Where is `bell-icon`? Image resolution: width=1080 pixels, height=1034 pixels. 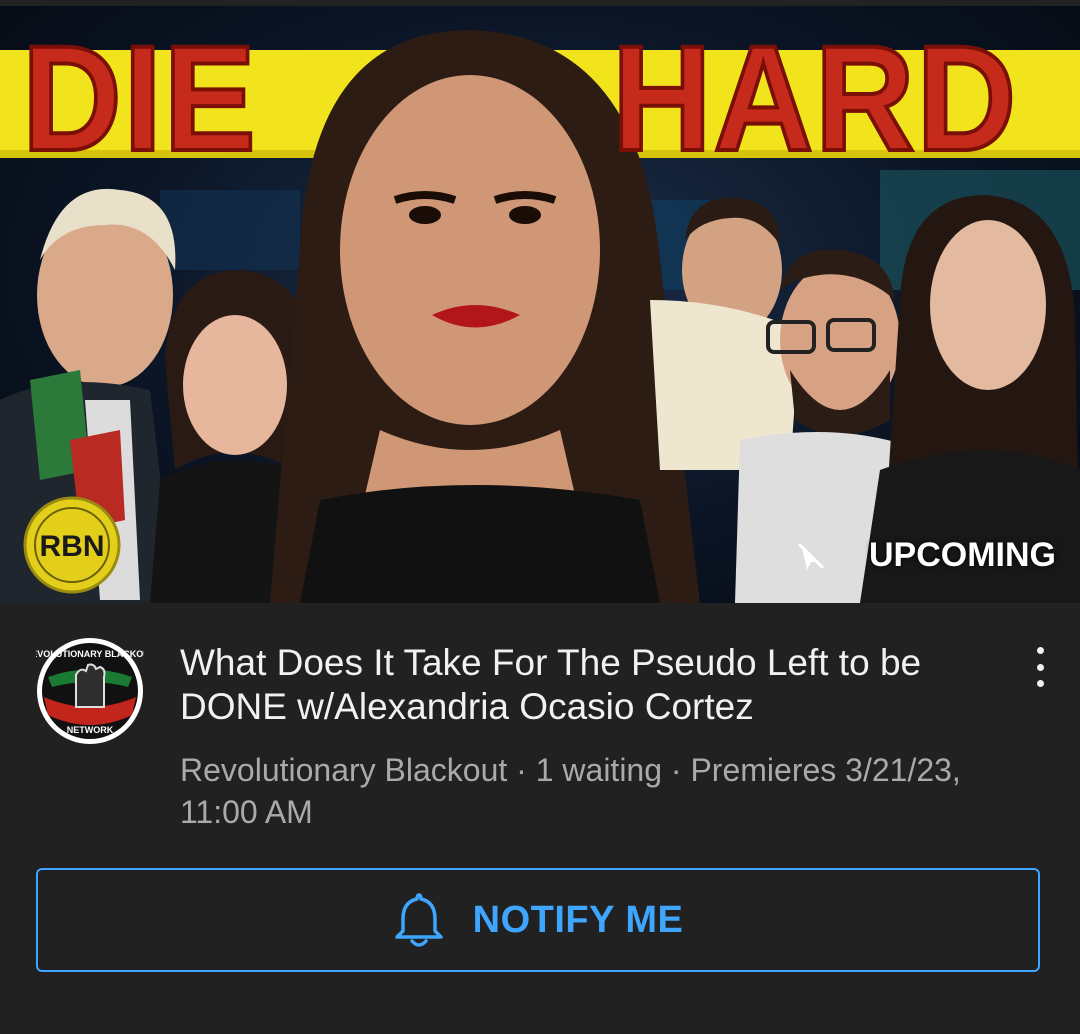
bell-icon is located at coordinates (418, 920).